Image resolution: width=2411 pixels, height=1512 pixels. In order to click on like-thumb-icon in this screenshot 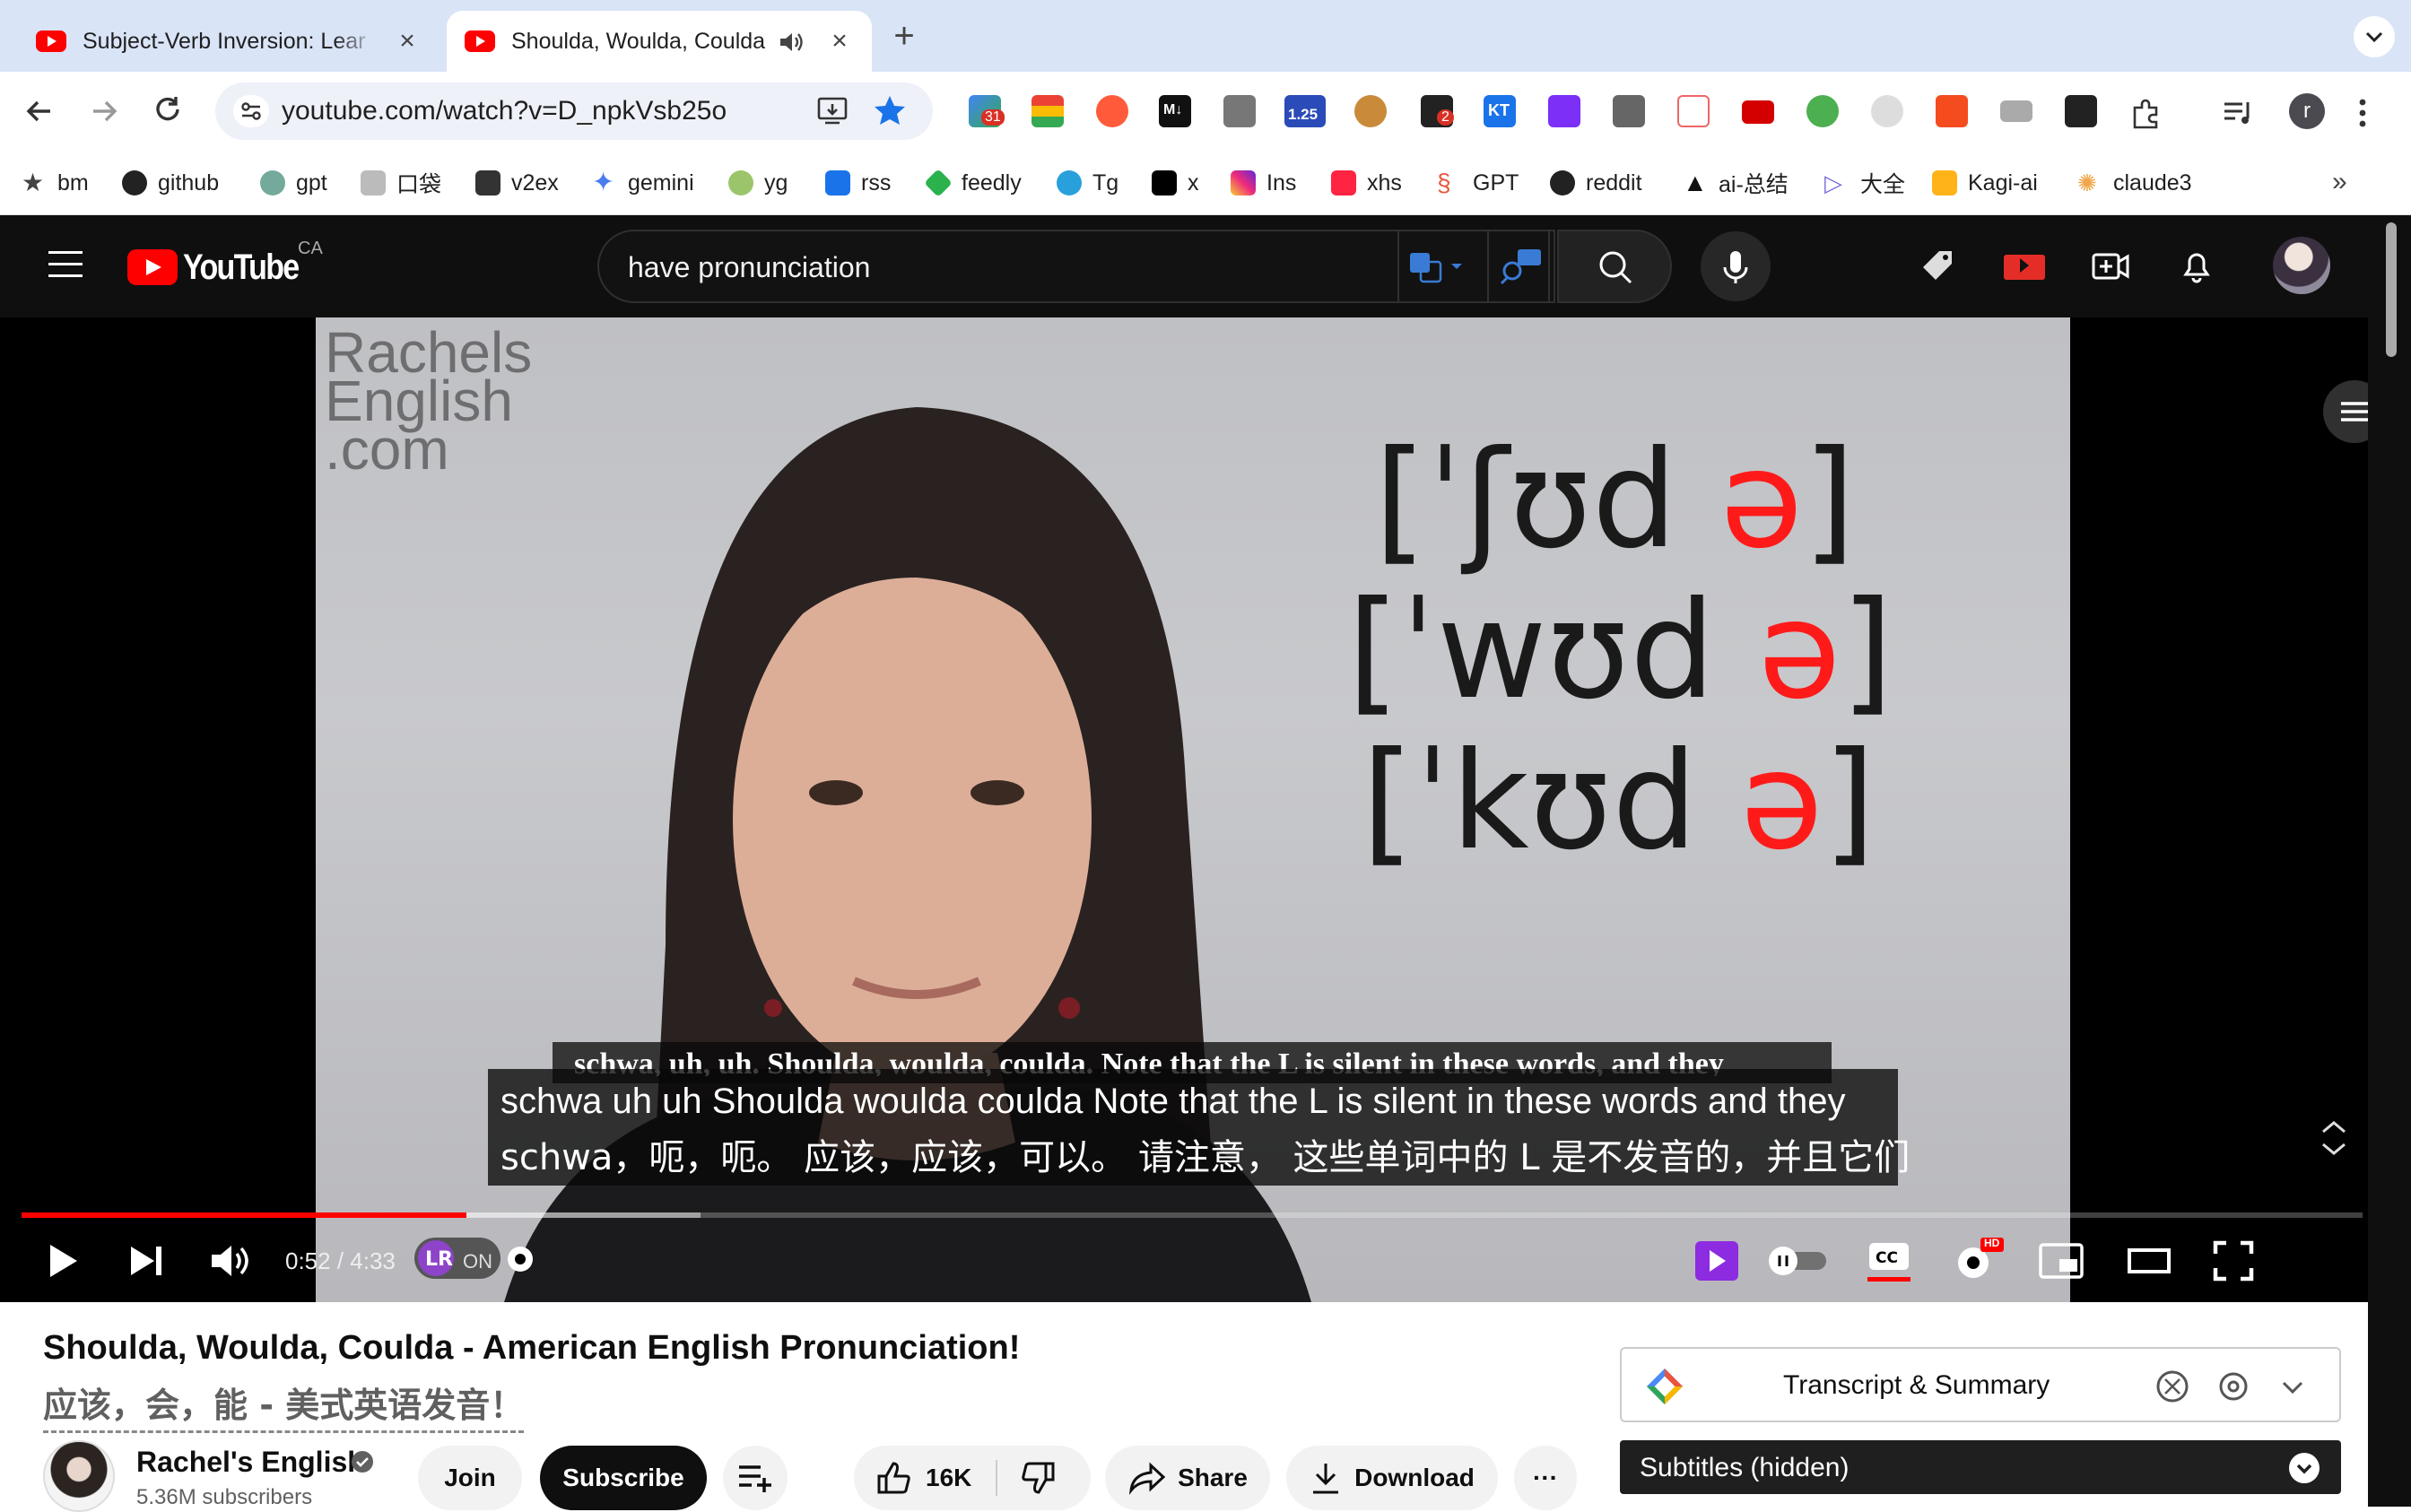, I will do `click(893, 1478)`.